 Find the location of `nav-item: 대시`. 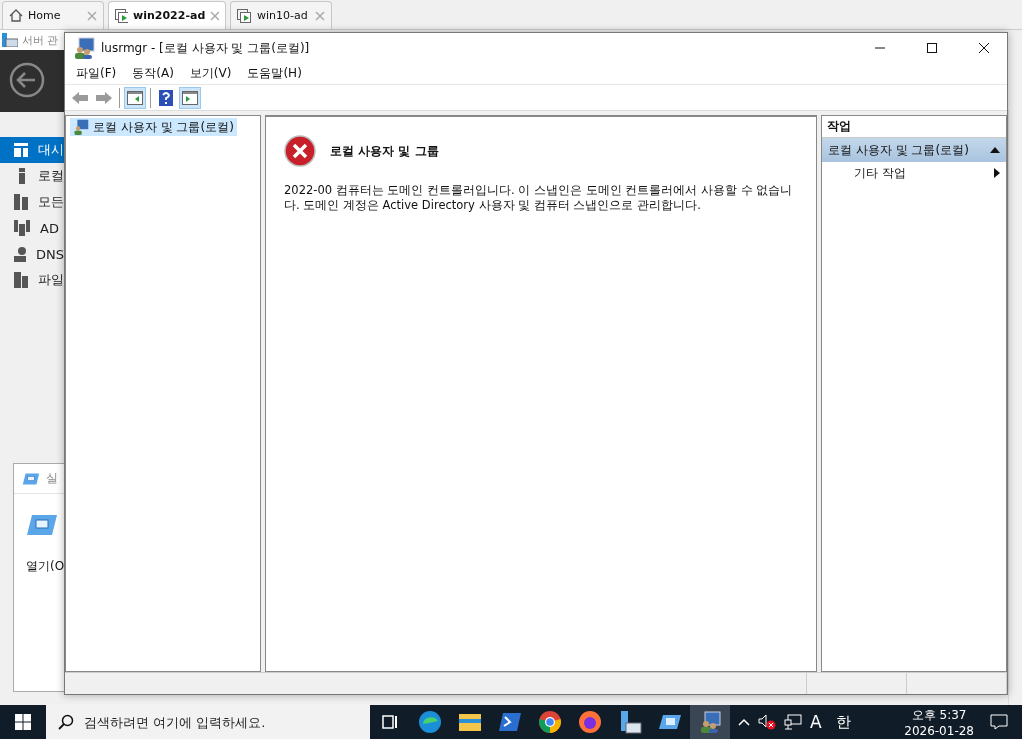

nav-item: 대시 is located at coordinates (32, 150).